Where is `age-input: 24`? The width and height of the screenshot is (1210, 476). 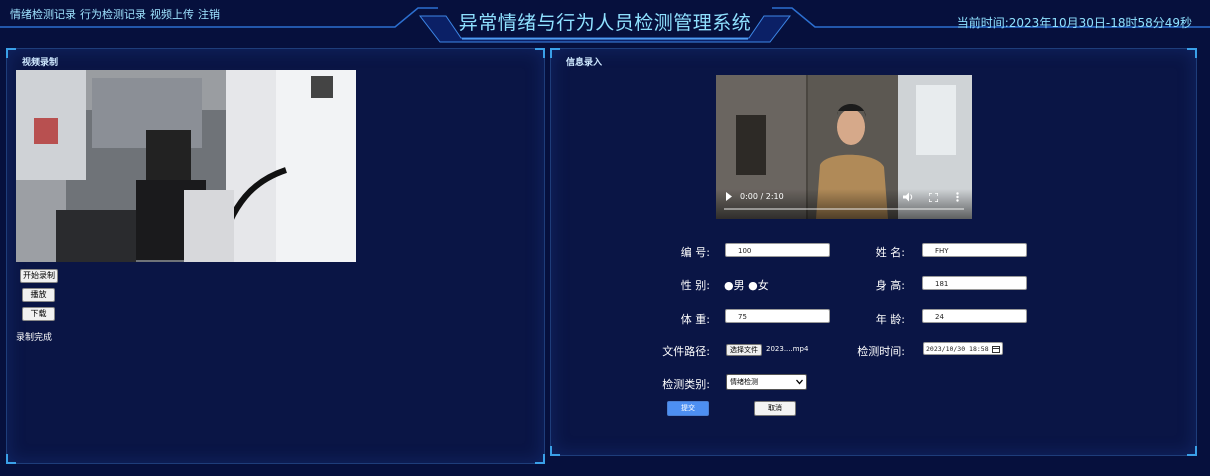
age-input: 24 is located at coordinates (974, 316).